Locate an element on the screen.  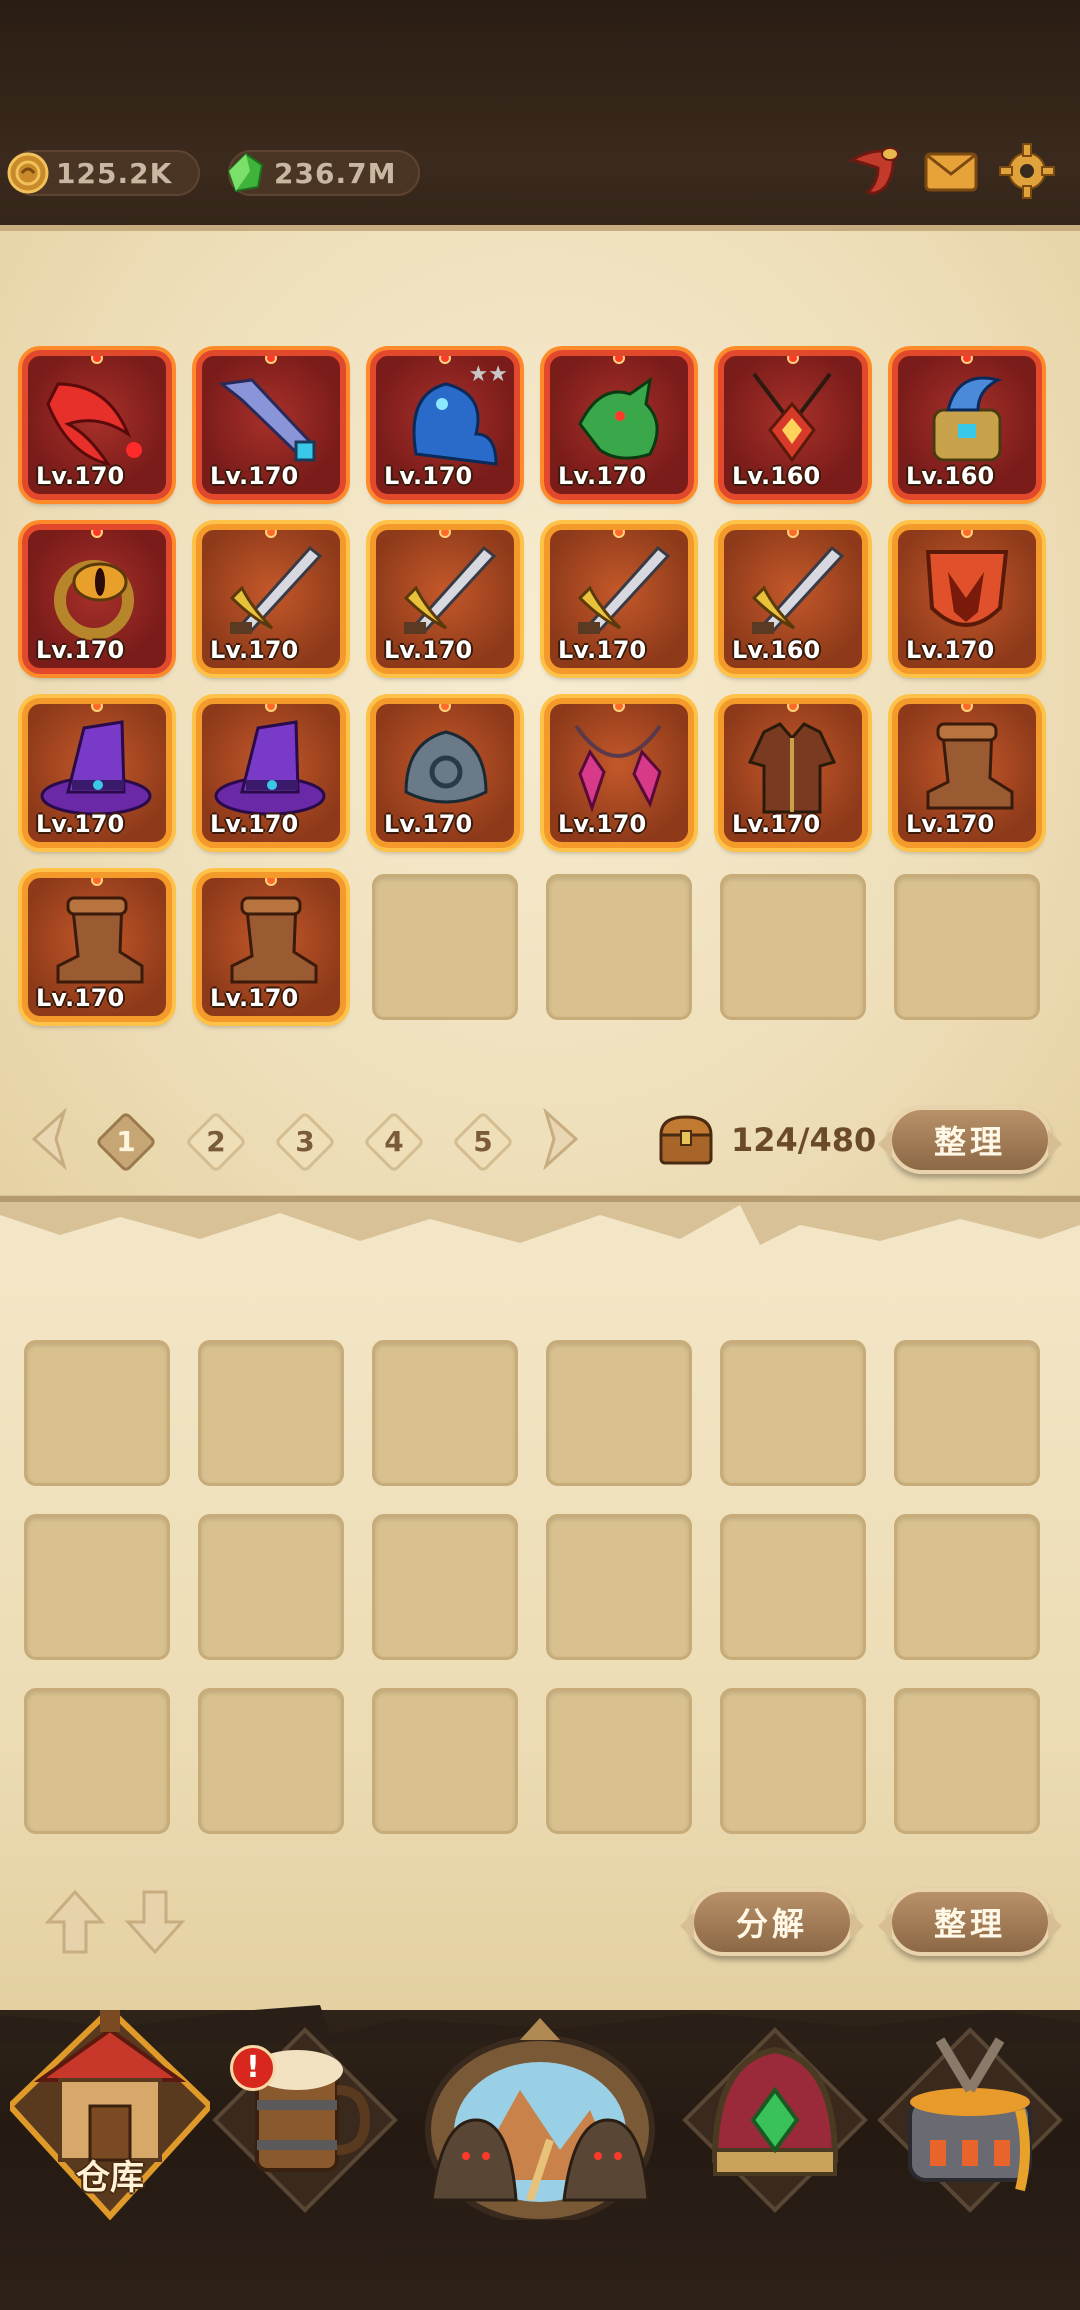
warehouse-sort-button: 整理 is located at coordinates (970, 1922).